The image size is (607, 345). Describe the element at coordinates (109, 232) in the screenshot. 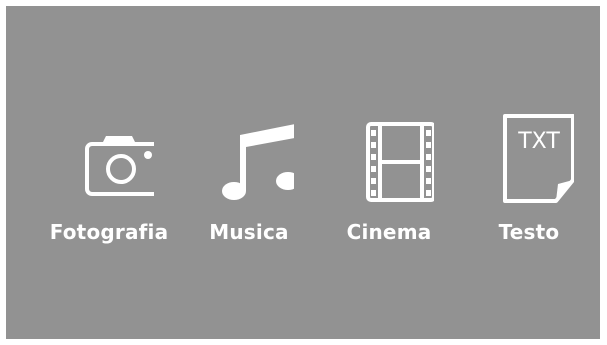

I see `menu-item-label: Fotografia` at that location.